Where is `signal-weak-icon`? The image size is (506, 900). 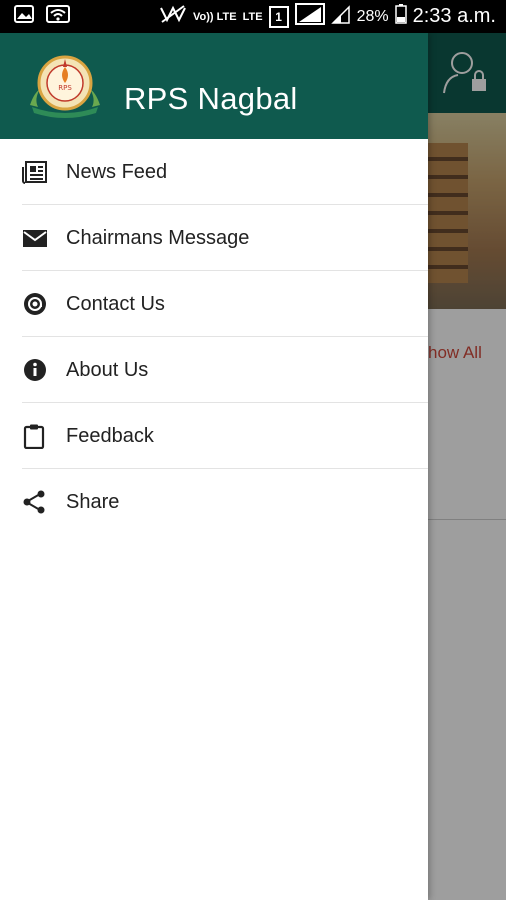
signal-weak-icon is located at coordinates (340, 16).